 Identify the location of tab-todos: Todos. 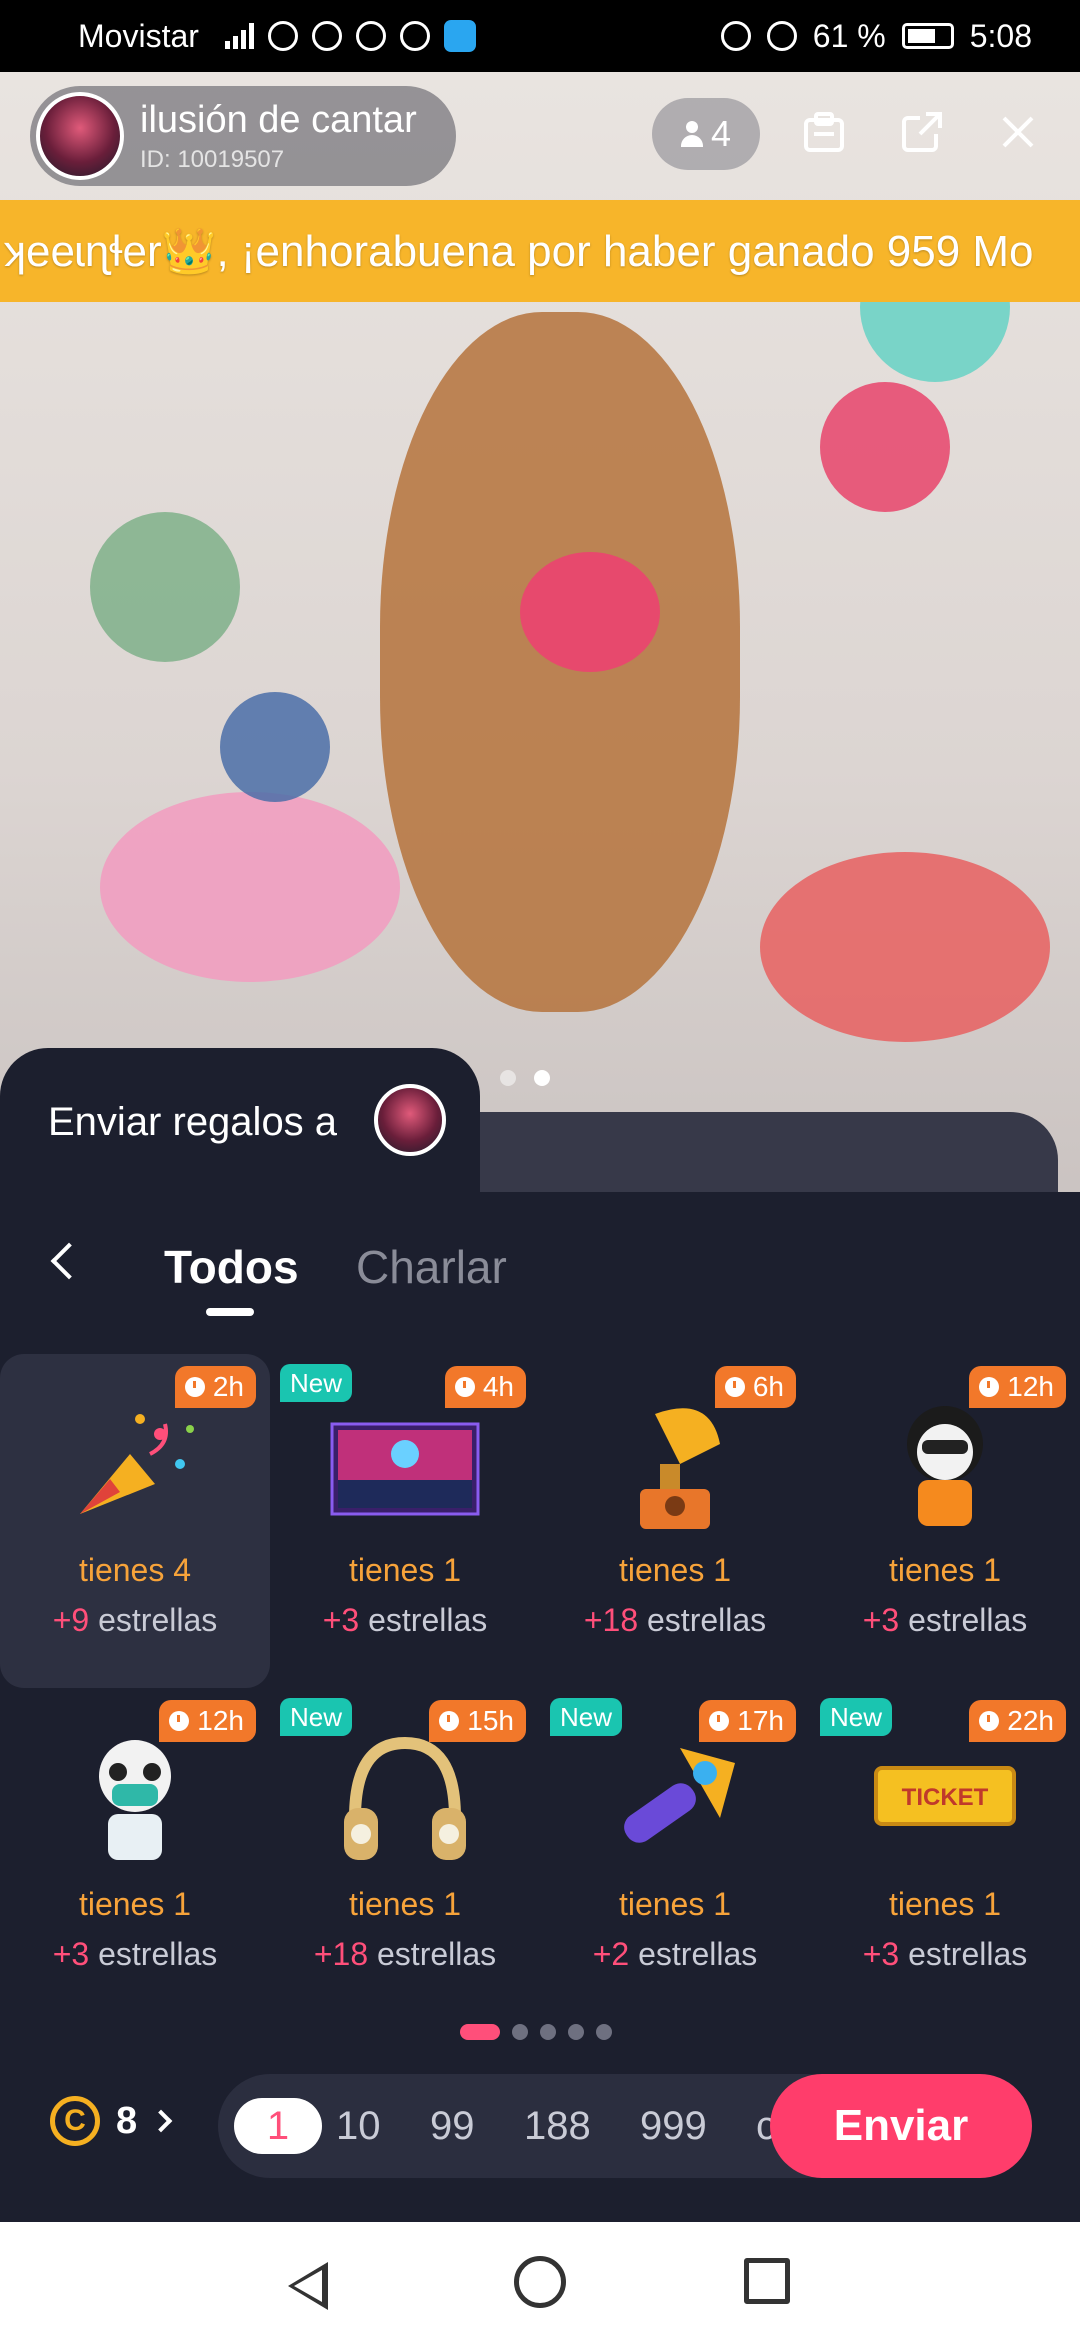
(231, 1267).